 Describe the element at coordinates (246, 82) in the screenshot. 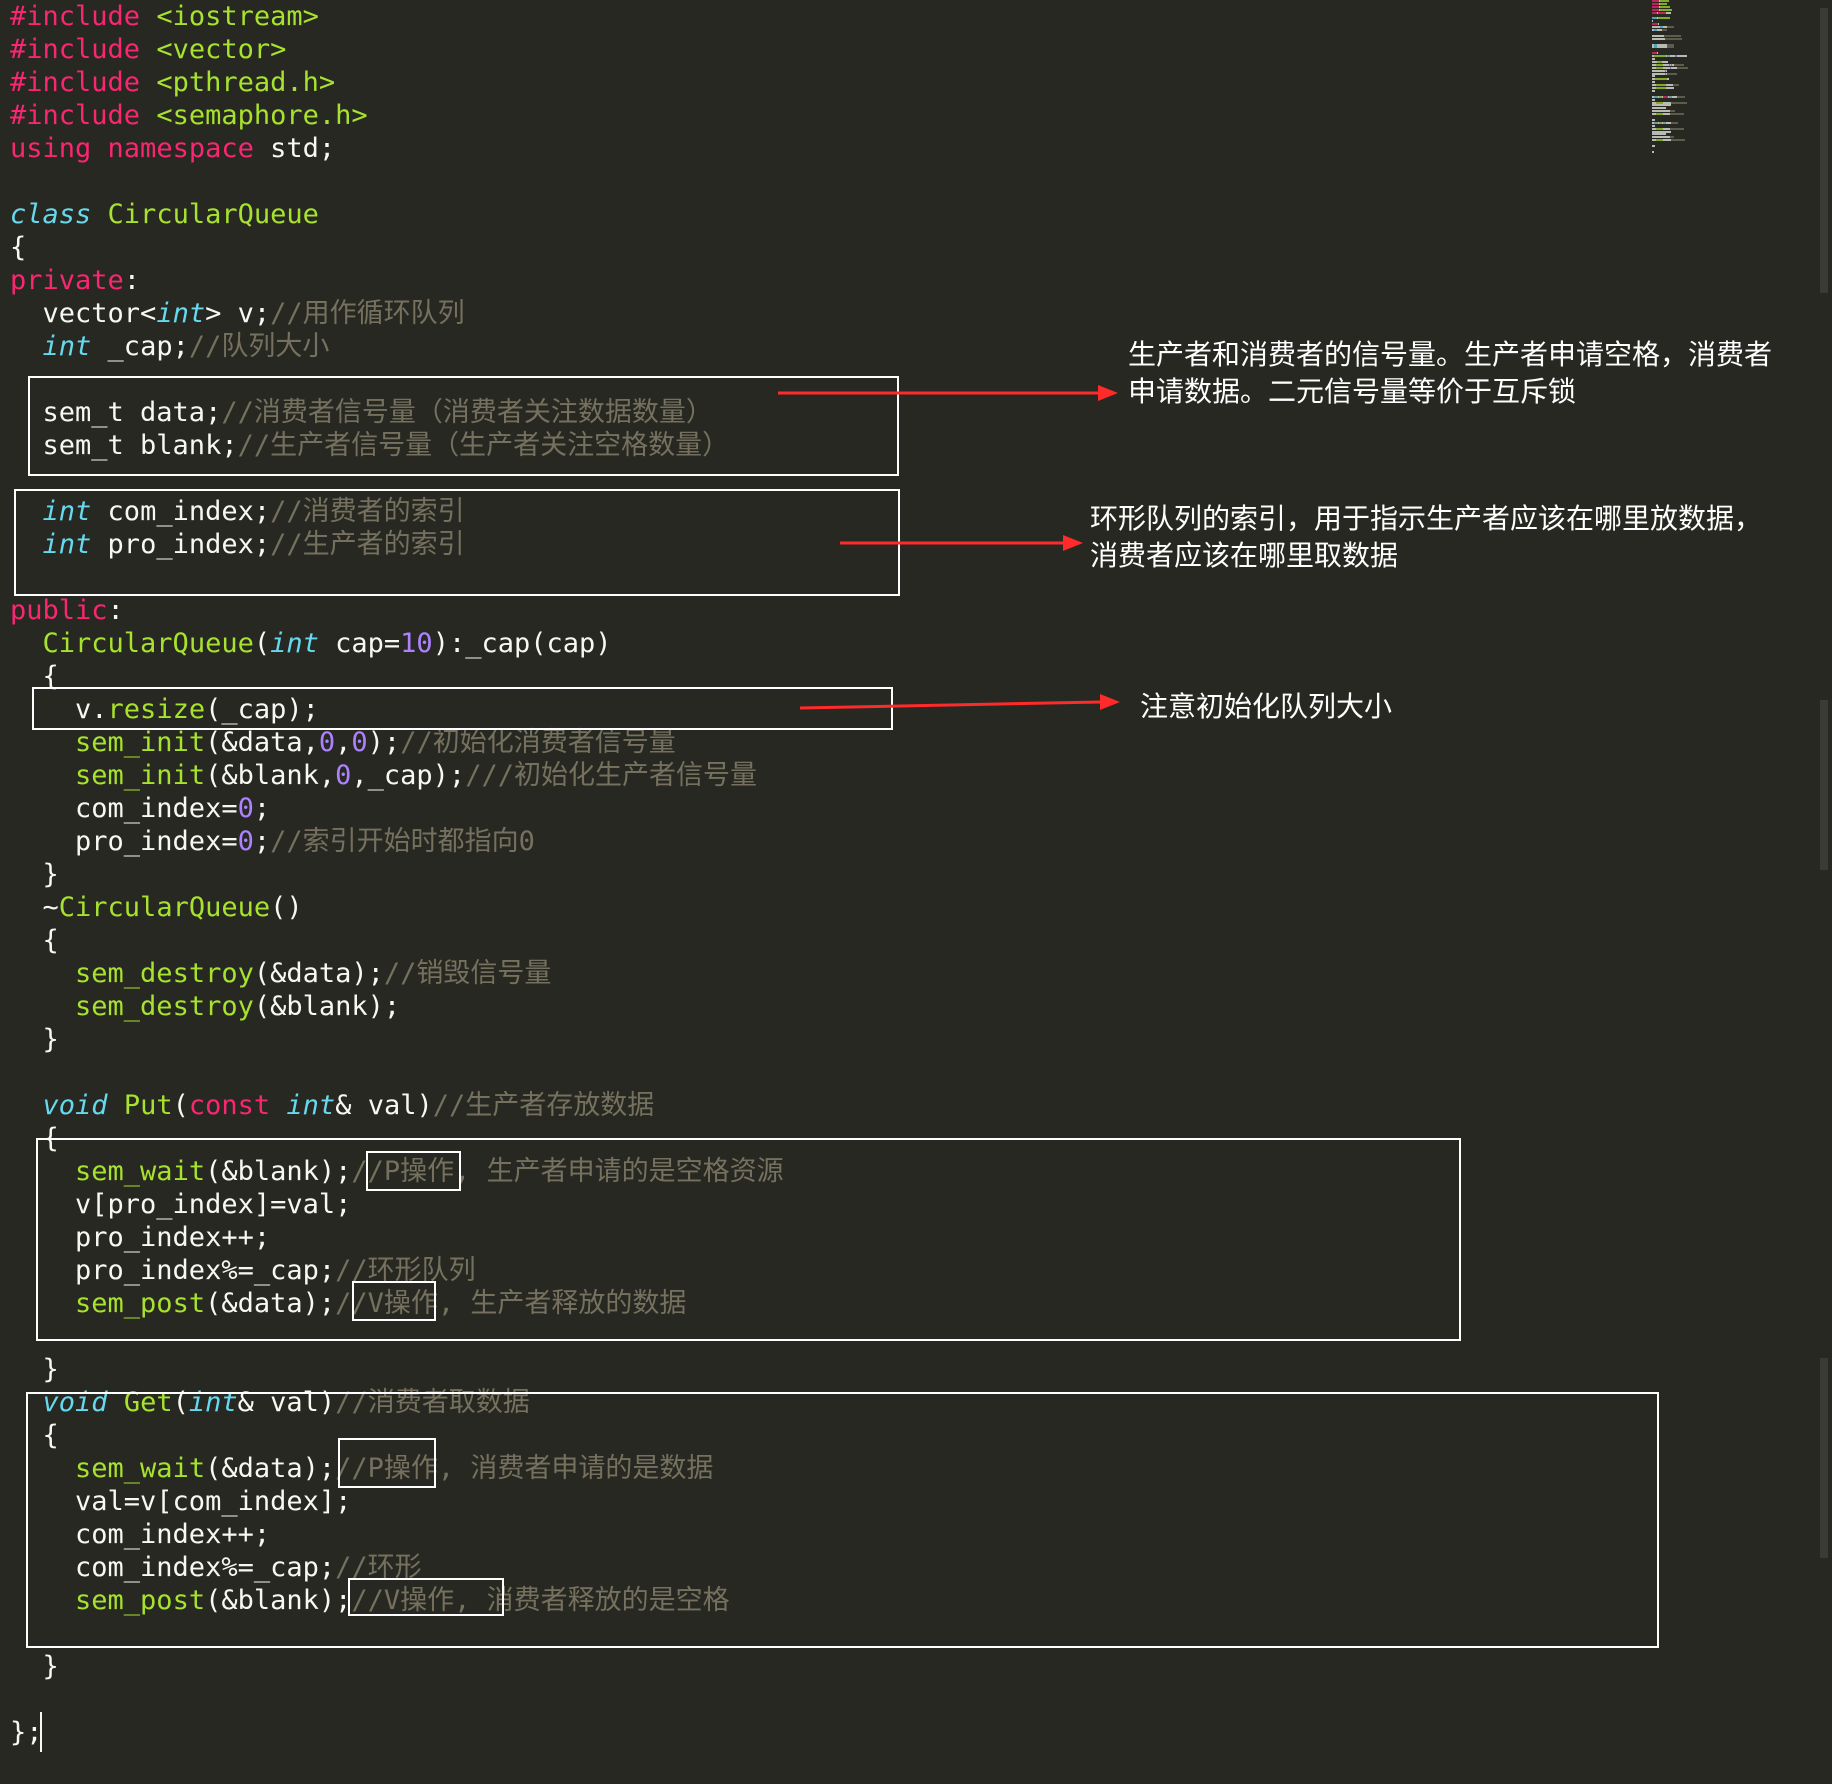

I see `code-token: <pthread.h>` at that location.